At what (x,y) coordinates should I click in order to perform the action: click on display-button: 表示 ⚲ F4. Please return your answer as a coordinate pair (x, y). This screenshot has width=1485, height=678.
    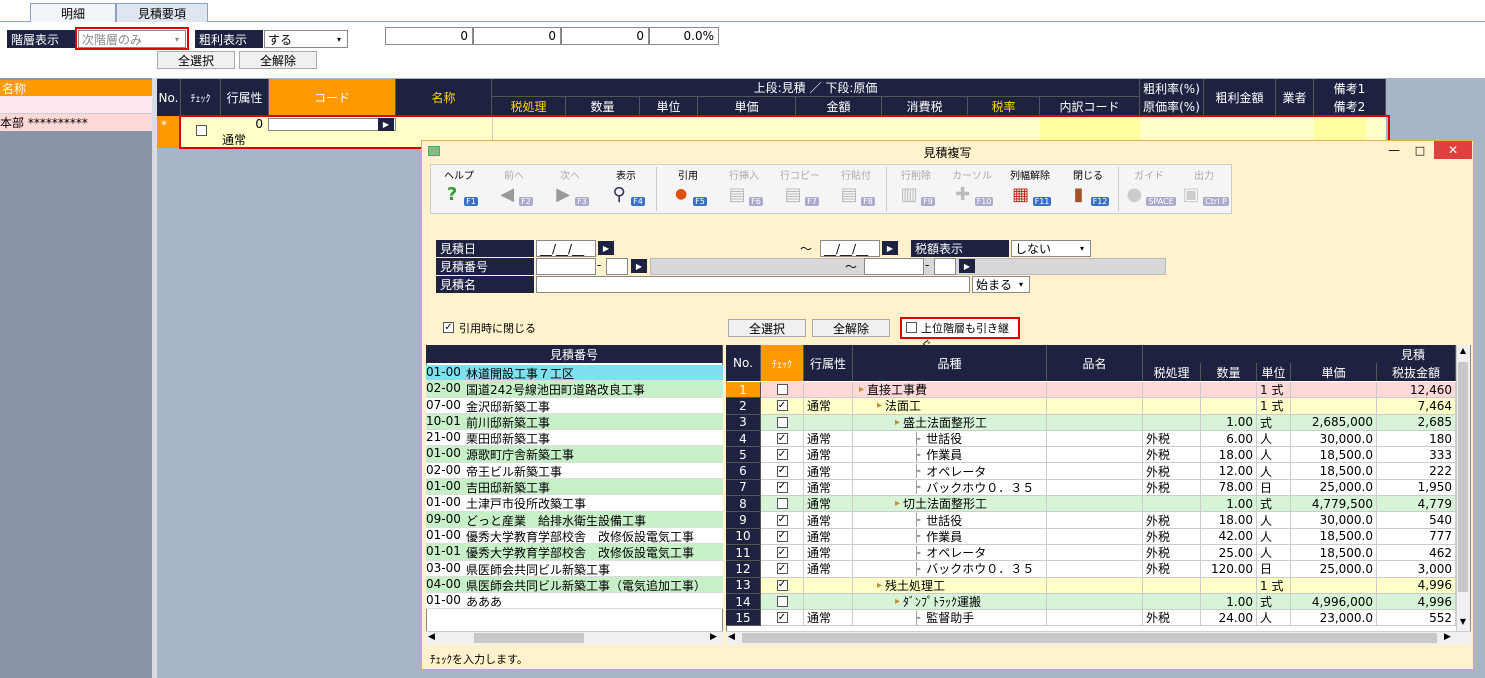
    Looking at the image, I should click on (626, 189).